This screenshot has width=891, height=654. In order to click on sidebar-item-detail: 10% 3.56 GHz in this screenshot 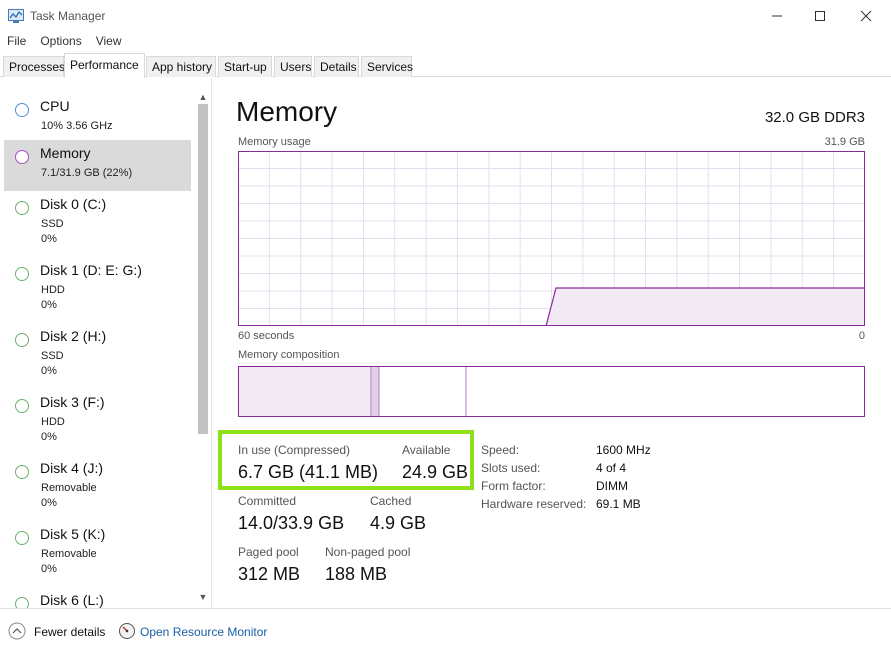, I will do `click(77, 126)`.